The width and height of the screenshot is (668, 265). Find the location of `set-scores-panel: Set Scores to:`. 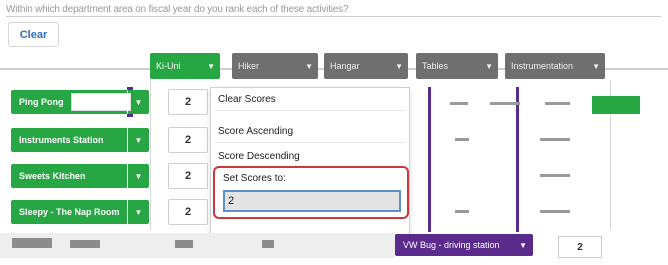

set-scores-panel: Set Scores to: is located at coordinates (311, 192).